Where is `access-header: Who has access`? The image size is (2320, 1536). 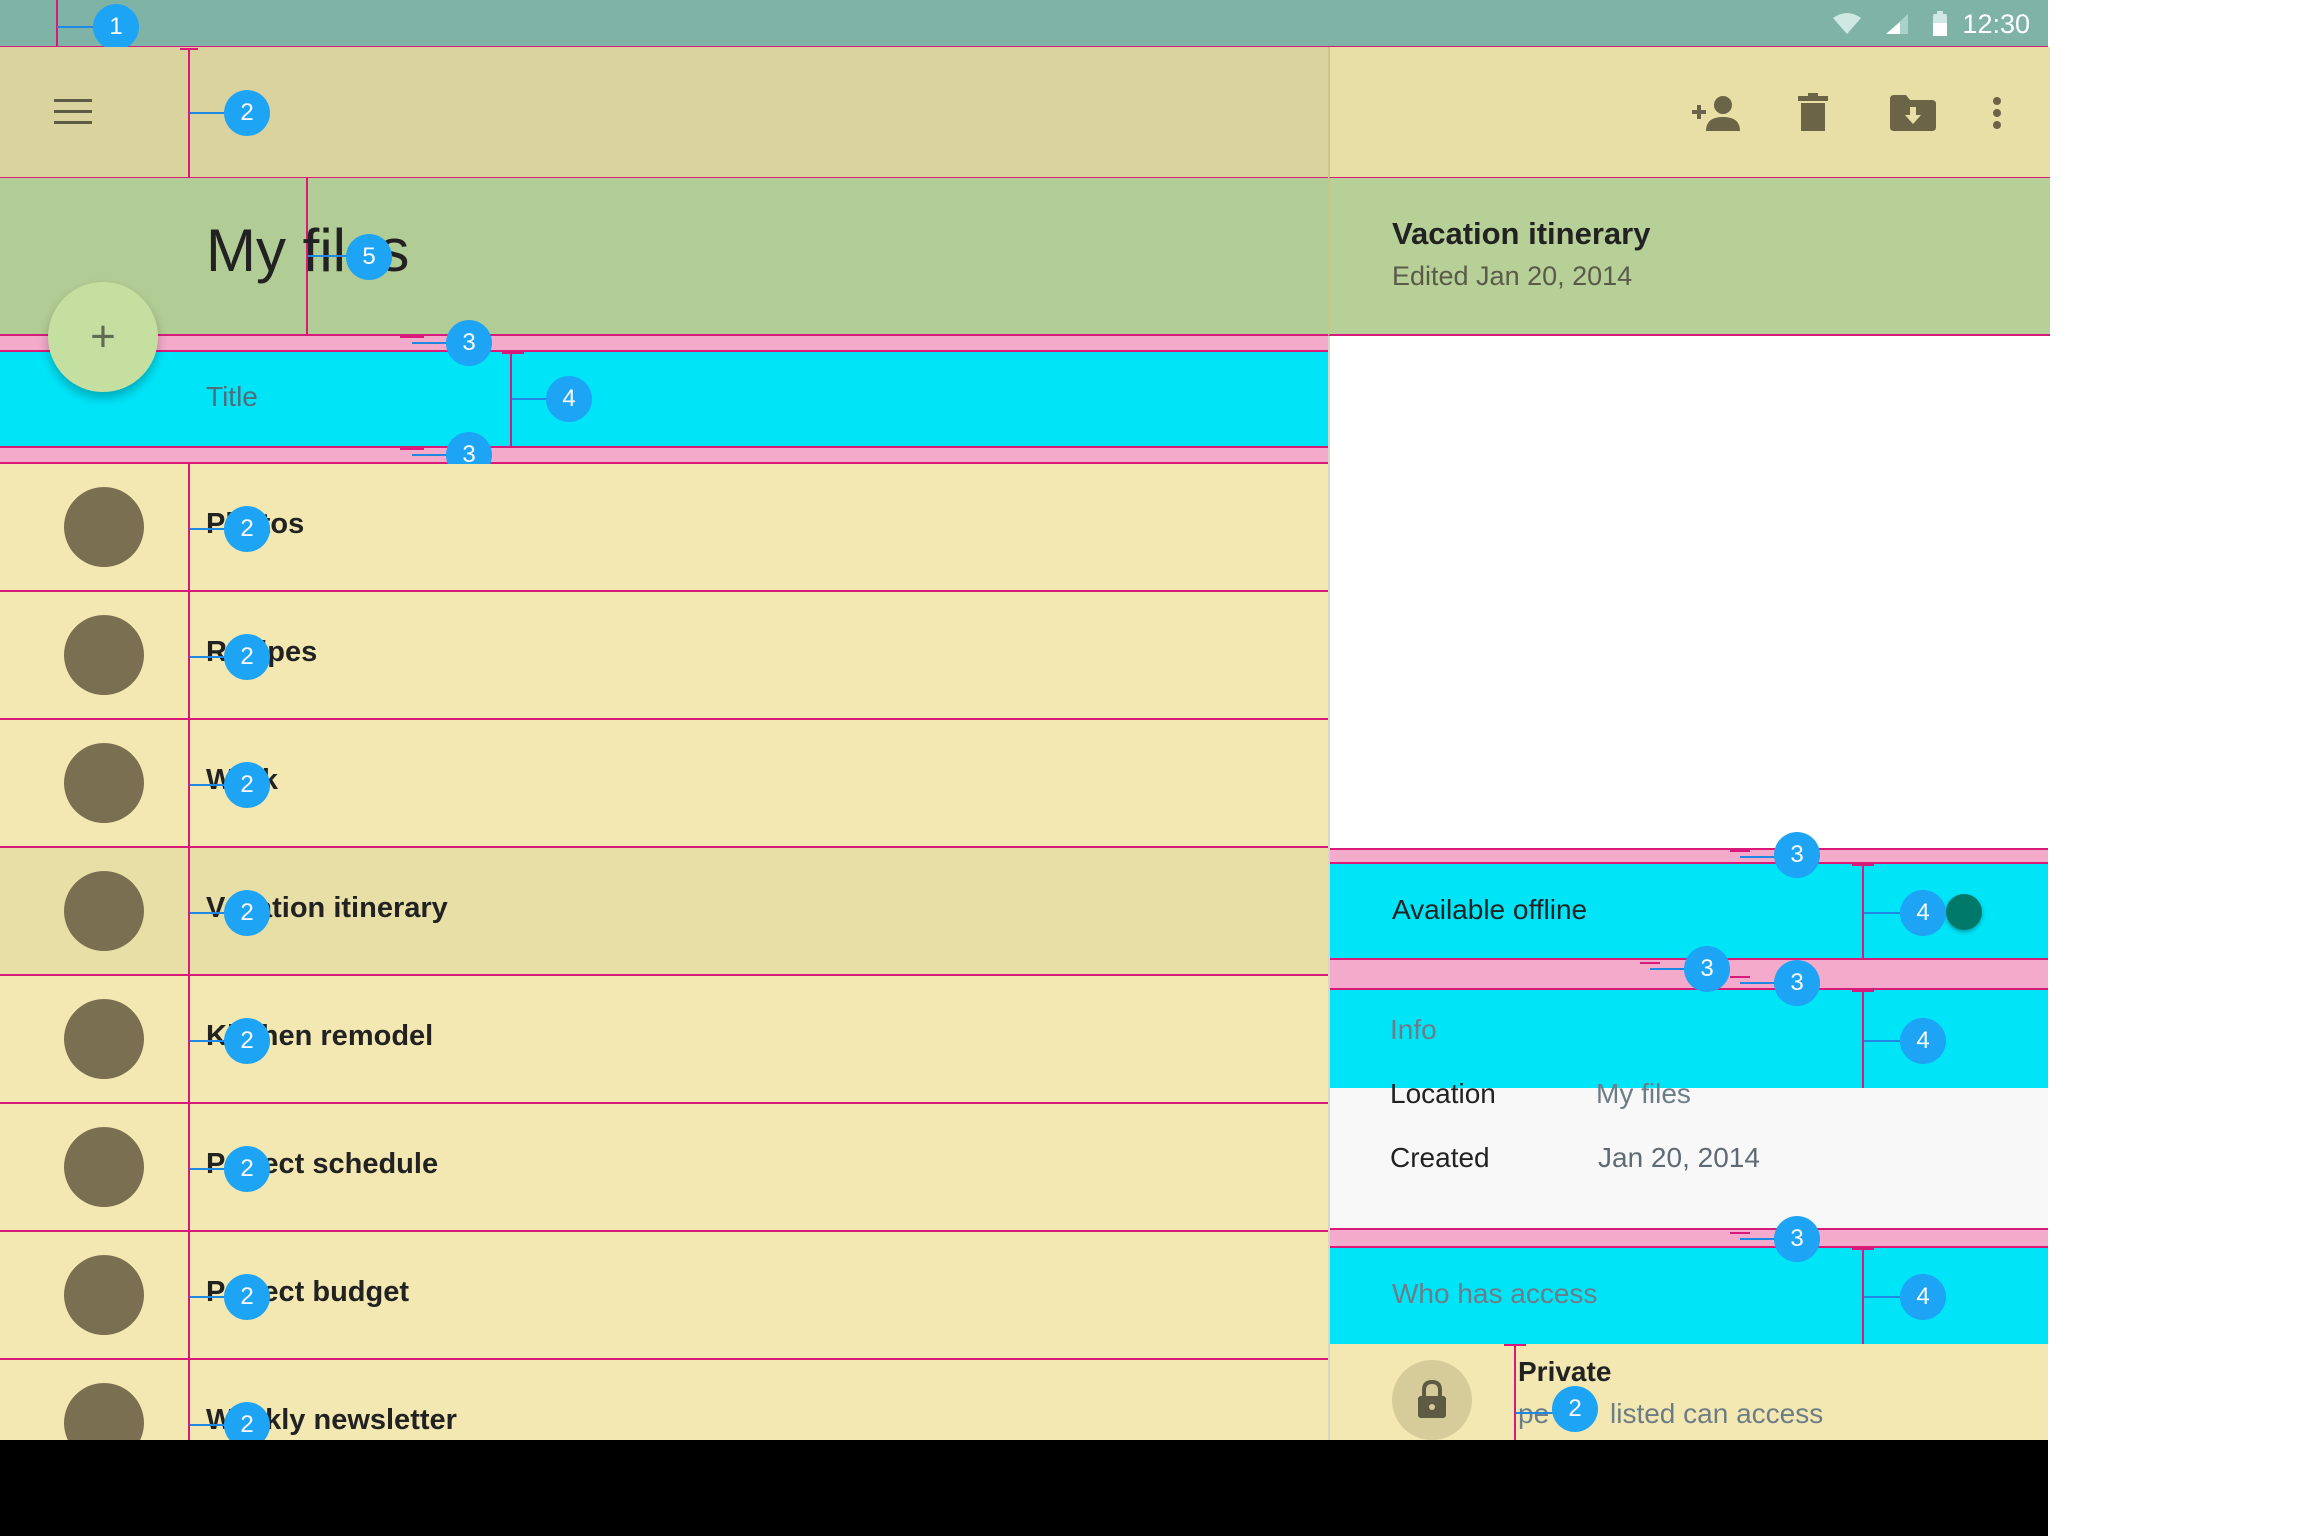 access-header: Who has access is located at coordinates (1495, 1293).